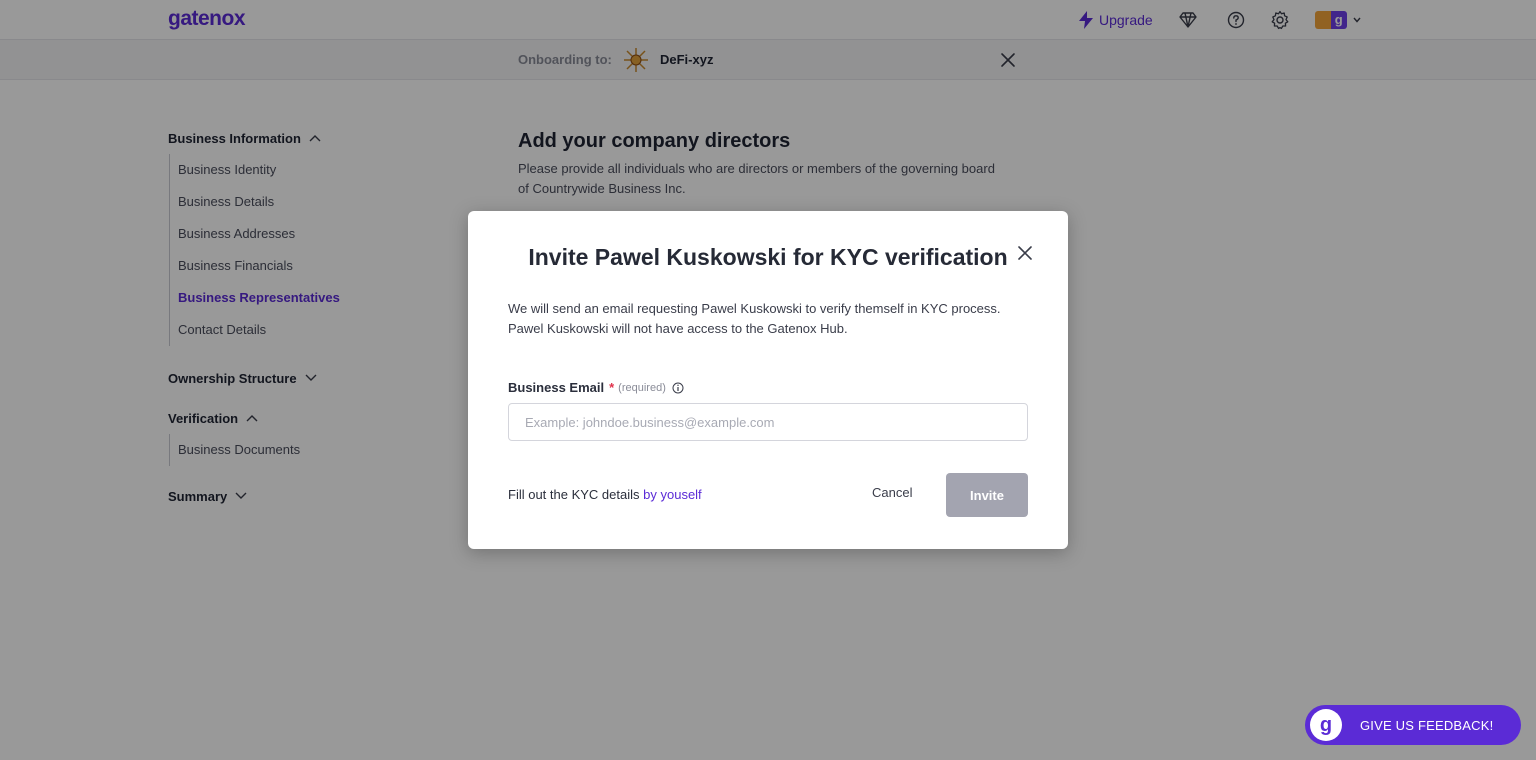 This screenshot has height=760, width=1536. I want to click on required-hint: (required), so click(642, 387).